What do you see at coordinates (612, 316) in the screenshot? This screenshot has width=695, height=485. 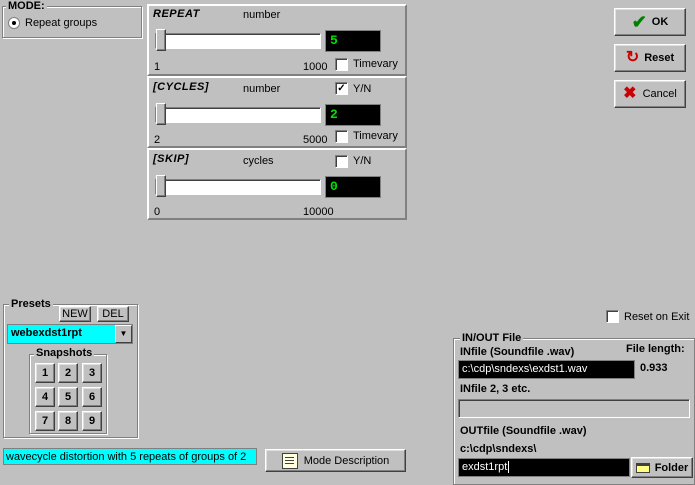 I see `reset-on-exit-checkbox` at bounding box center [612, 316].